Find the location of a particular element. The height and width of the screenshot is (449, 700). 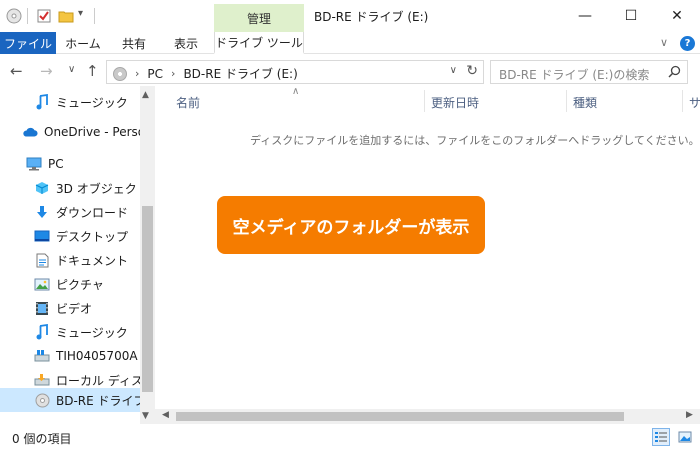

back-arrow-icon: ← is located at coordinates (16, 71).